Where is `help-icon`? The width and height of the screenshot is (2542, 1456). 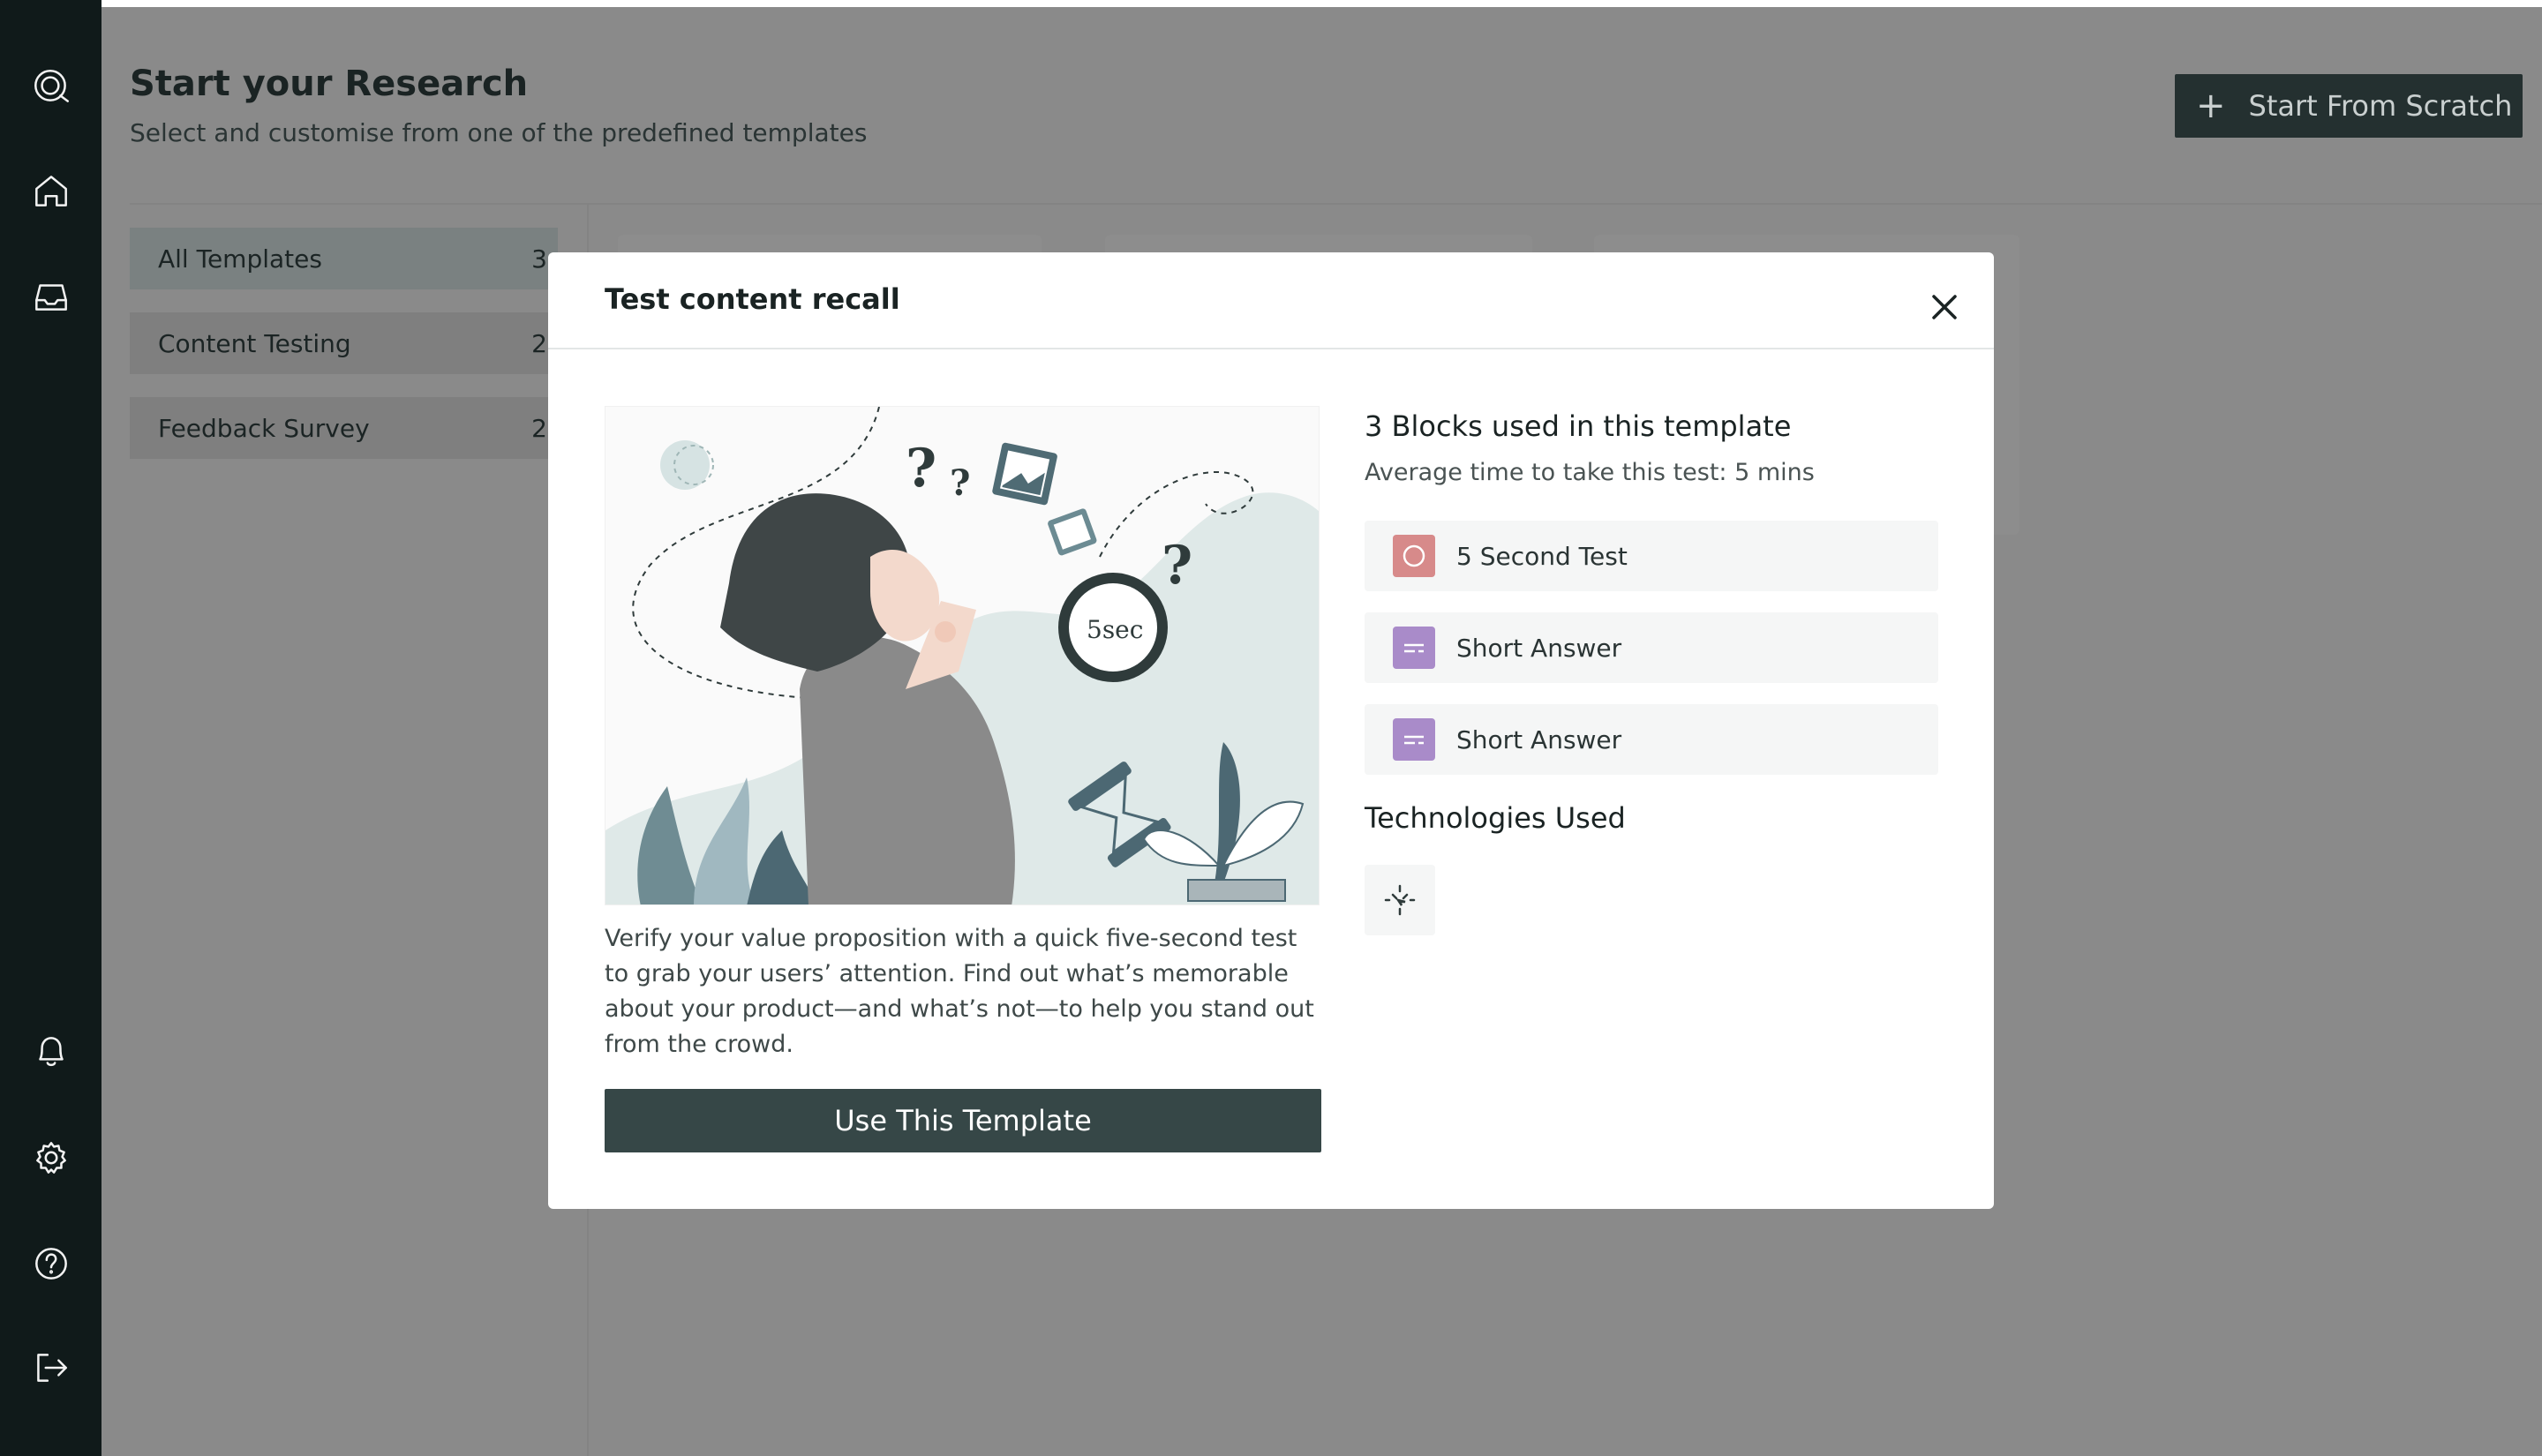 help-icon is located at coordinates (51, 1263).